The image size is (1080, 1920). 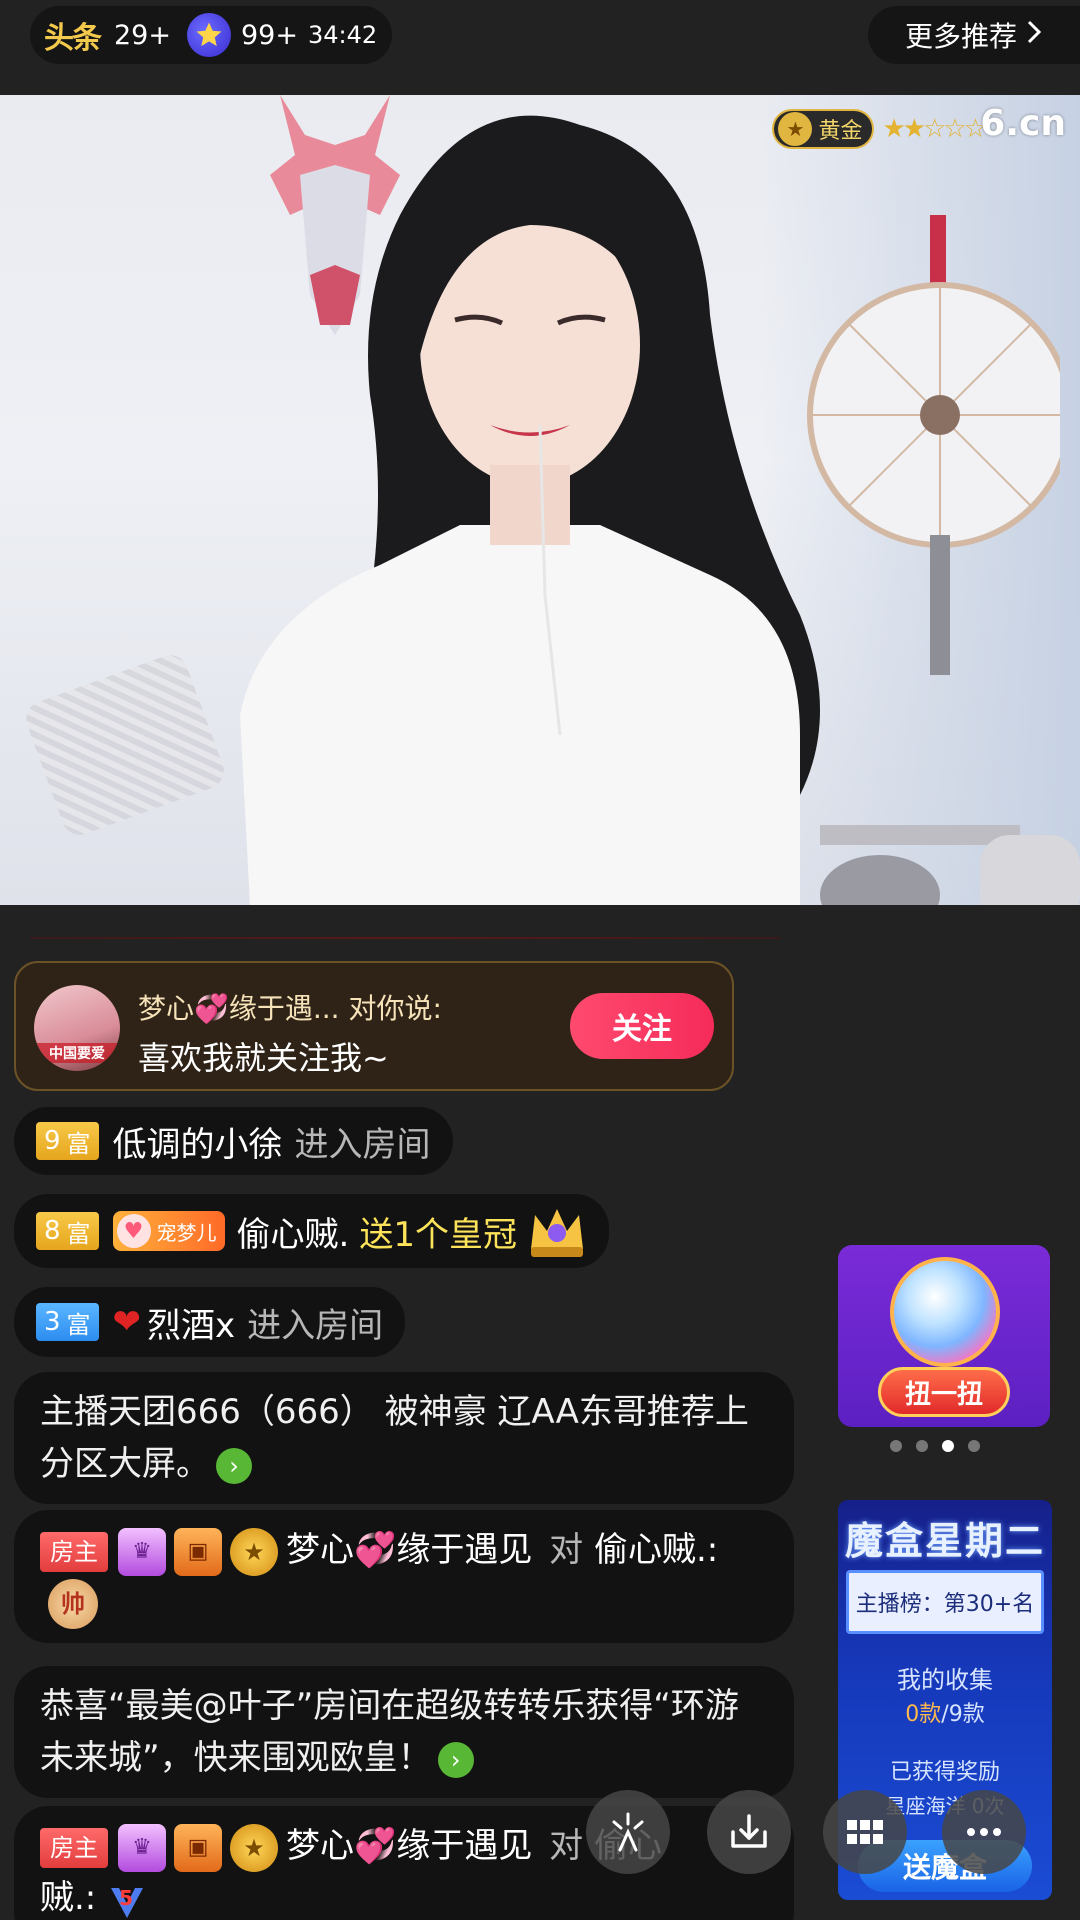 What do you see at coordinates (142, 35) in the screenshot?
I see `headline-count: 29+` at bounding box center [142, 35].